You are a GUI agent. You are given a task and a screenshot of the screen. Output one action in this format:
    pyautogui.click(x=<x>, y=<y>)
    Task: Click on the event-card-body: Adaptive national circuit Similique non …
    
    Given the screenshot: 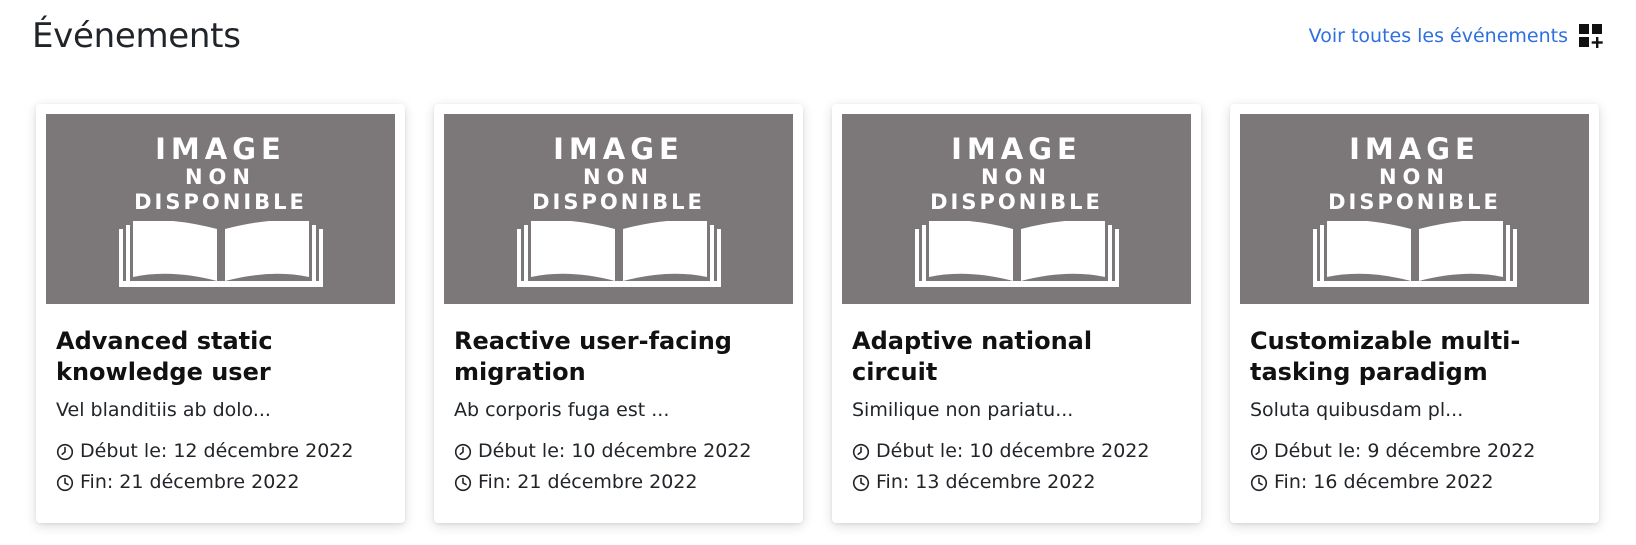 What is the action you would take?
    pyautogui.click(x=1016, y=401)
    